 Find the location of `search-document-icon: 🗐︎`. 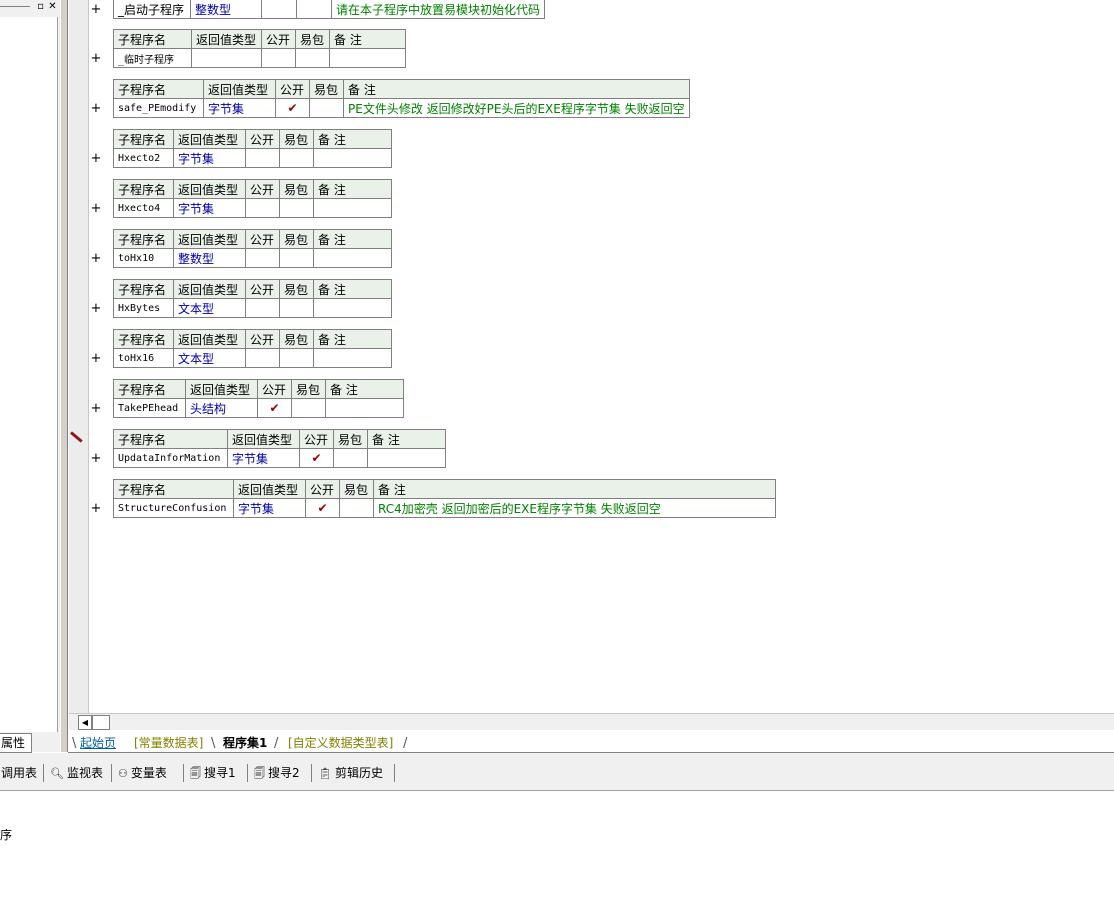

search-document-icon: 🗐︎ is located at coordinates (259, 773).